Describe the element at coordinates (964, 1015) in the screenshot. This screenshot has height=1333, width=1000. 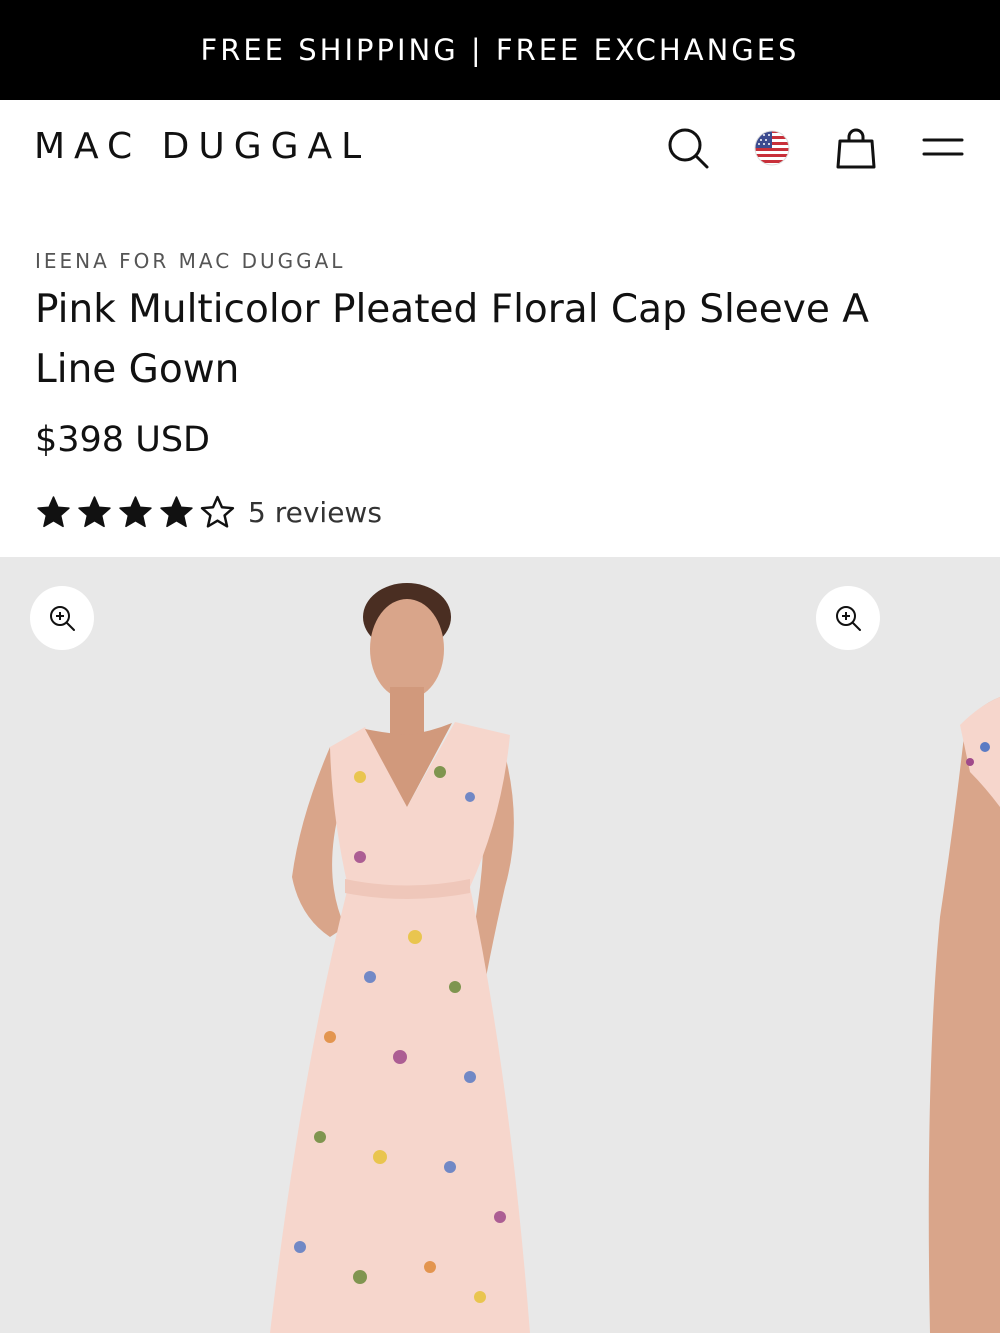
I see `next-image-peek` at that location.